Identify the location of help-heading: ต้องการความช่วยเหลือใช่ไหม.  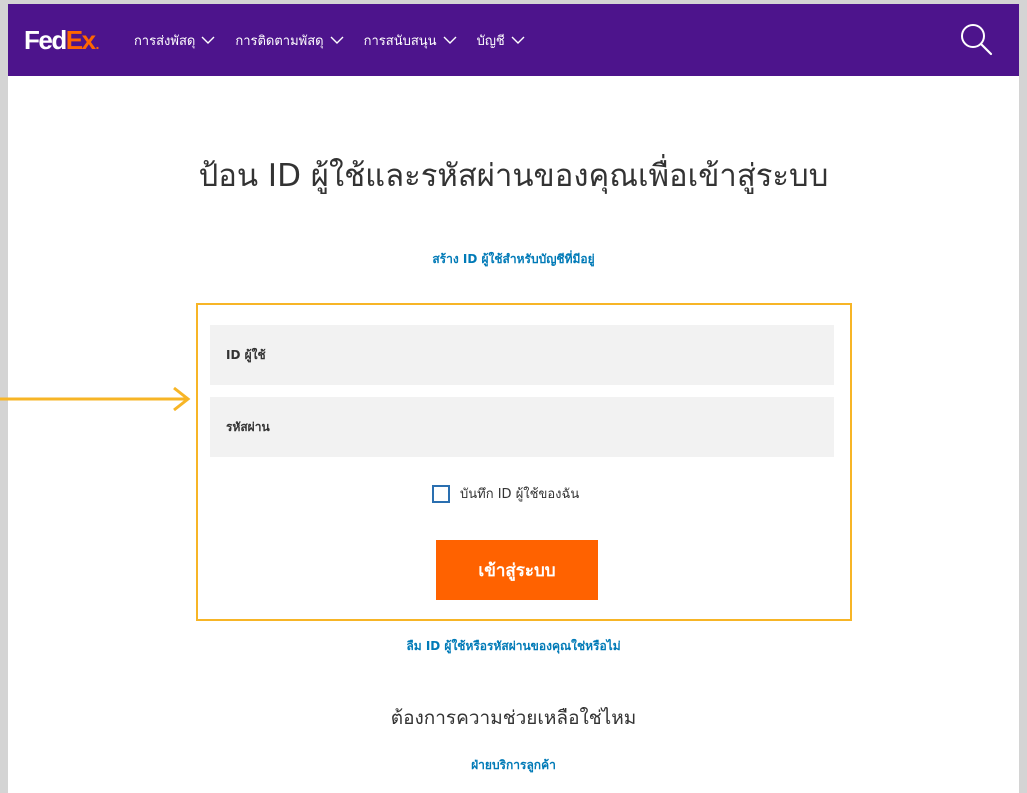
(513, 718).